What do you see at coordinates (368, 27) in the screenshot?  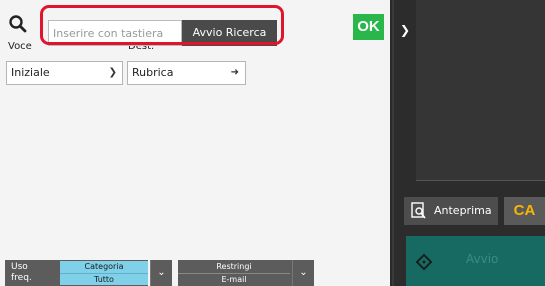 I see `ok-button: OK` at bounding box center [368, 27].